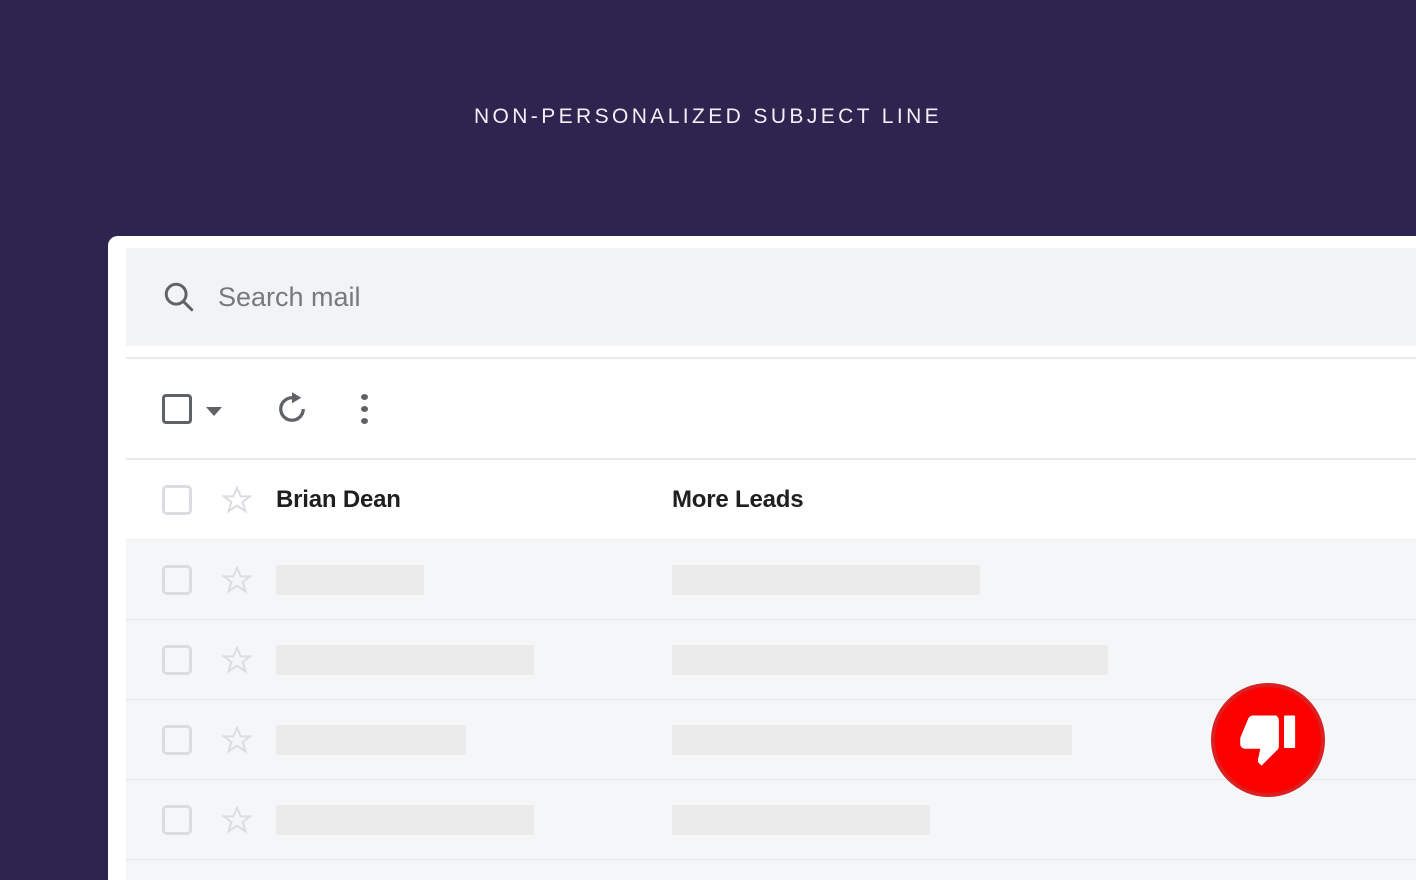  Describe the element at coordinates (771, 297) in the screenshot. I see `search-input: Search mail` at that location.